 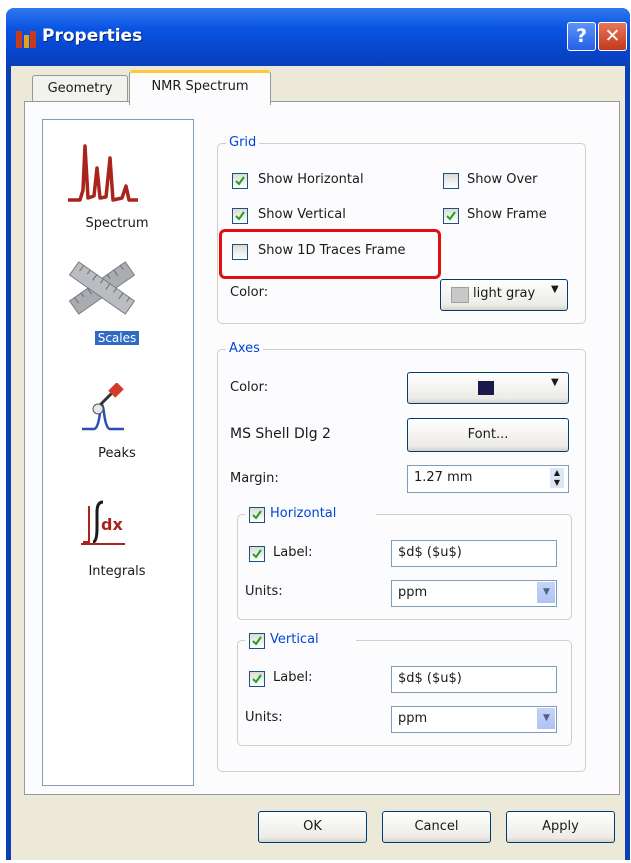 What do you see at coordinates (102, 288) in the screenshot?
I see `scales-icon` at bounding box center [102, 288].